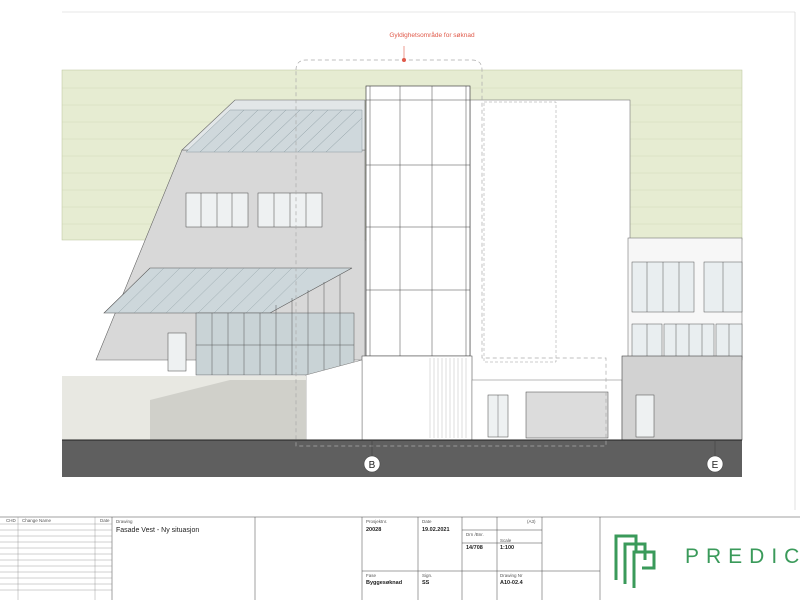 This screenshot has width=800, height=600. I want to click on date-label: Date, so click(427, 521).